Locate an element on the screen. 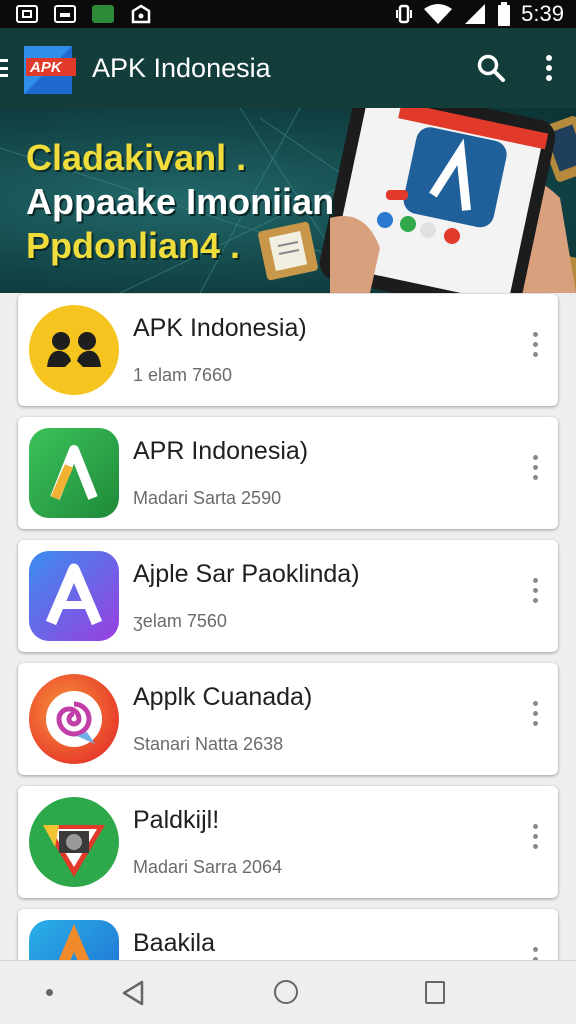  back-icon is located at coordinates (134, 993).